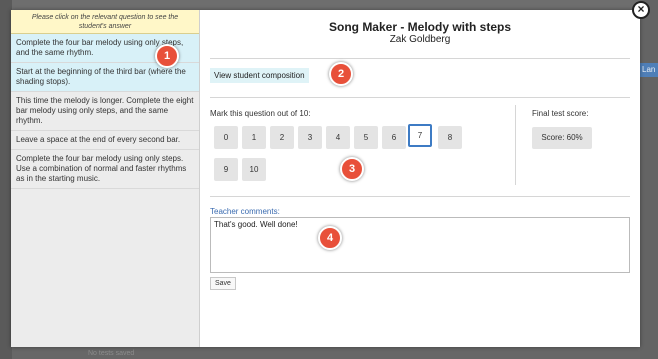 The height and width of the screenshot is (359, 658). I want to click on callout-badge: 2, so click(341, 74).